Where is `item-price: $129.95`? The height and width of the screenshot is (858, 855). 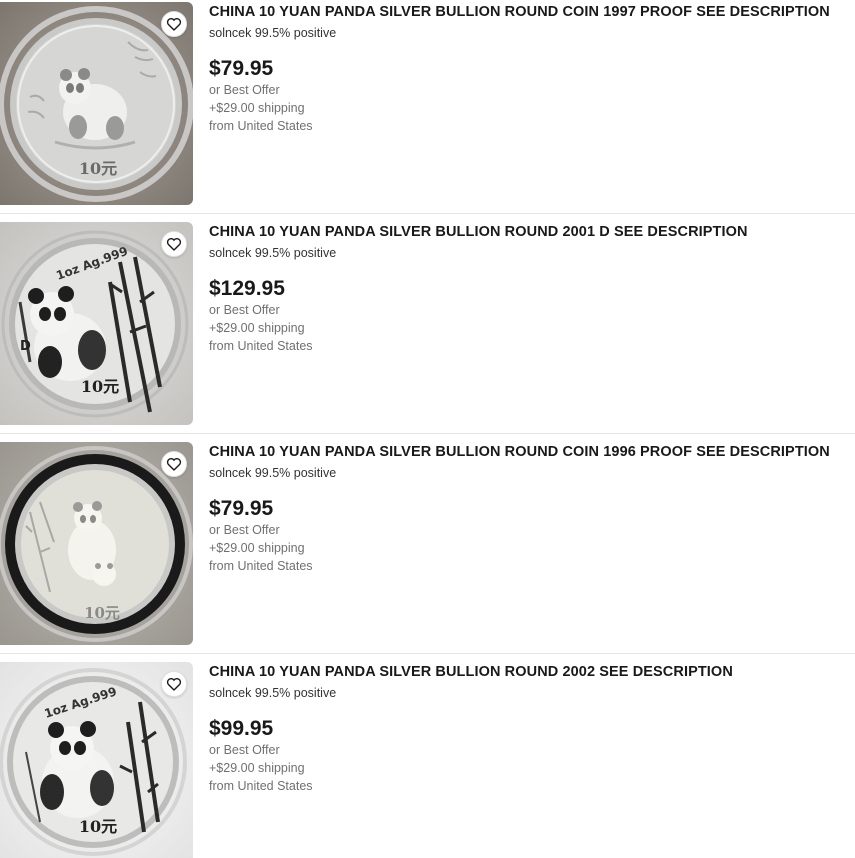
item-price: $129.95 is located at coordinates (247, 288).